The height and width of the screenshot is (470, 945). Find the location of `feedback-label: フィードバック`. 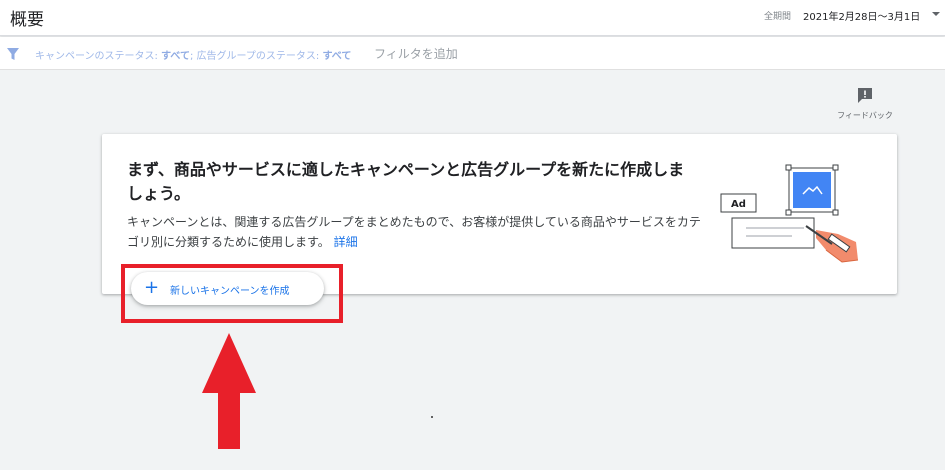

feedback-label: フィードバック is located at coordinates (865, 115).